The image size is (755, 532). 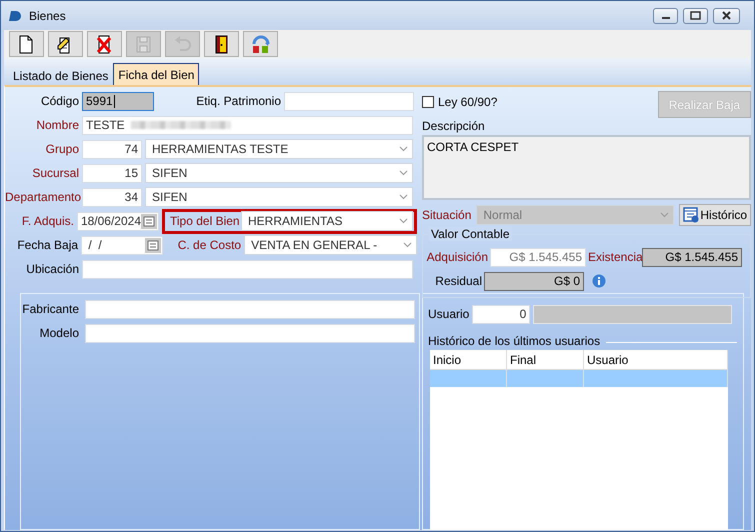 I want to click on text-field: 74, so click(x=112, y=149).